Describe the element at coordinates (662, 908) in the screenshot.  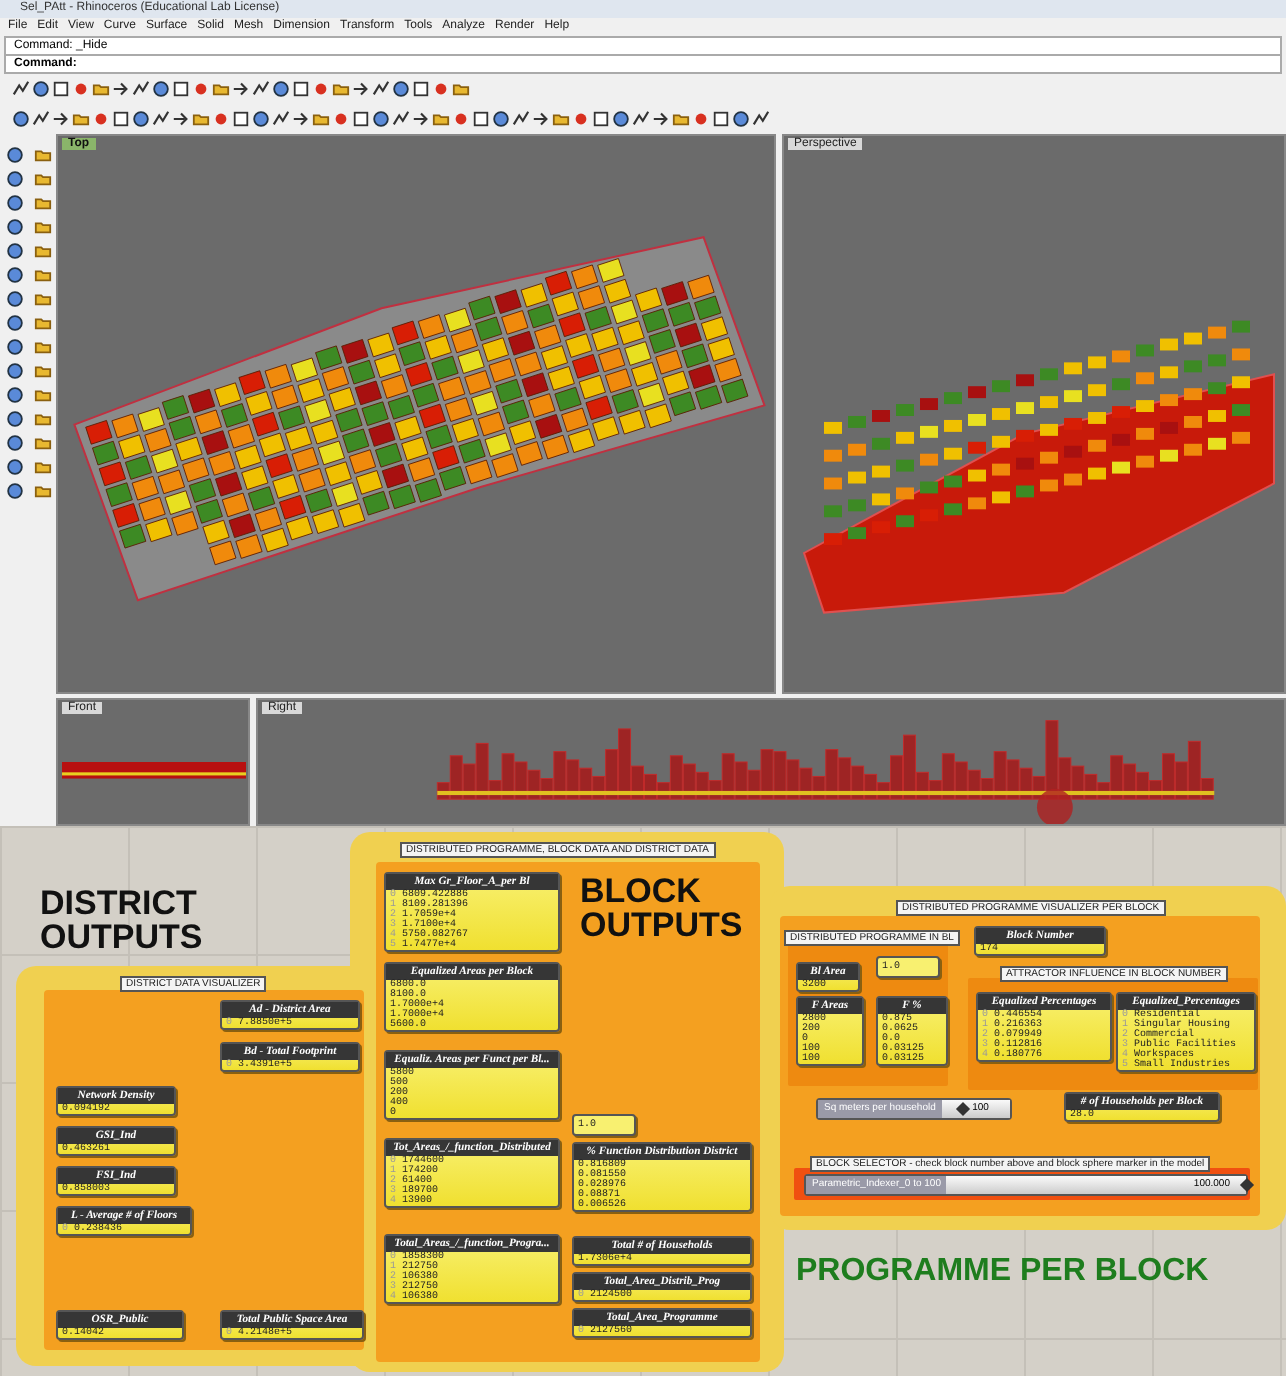
I see `group-heading: BLOCK OUTPUTS` at that location.